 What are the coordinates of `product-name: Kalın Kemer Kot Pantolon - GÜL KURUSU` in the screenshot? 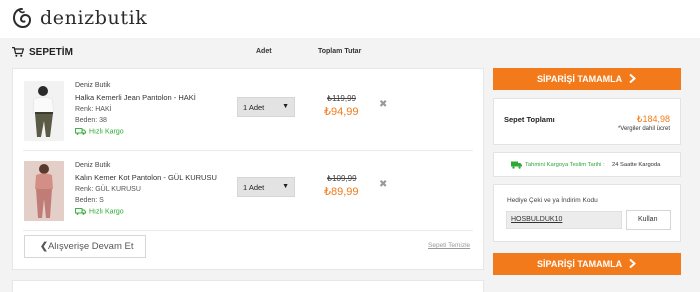 It's located at (146, 177).